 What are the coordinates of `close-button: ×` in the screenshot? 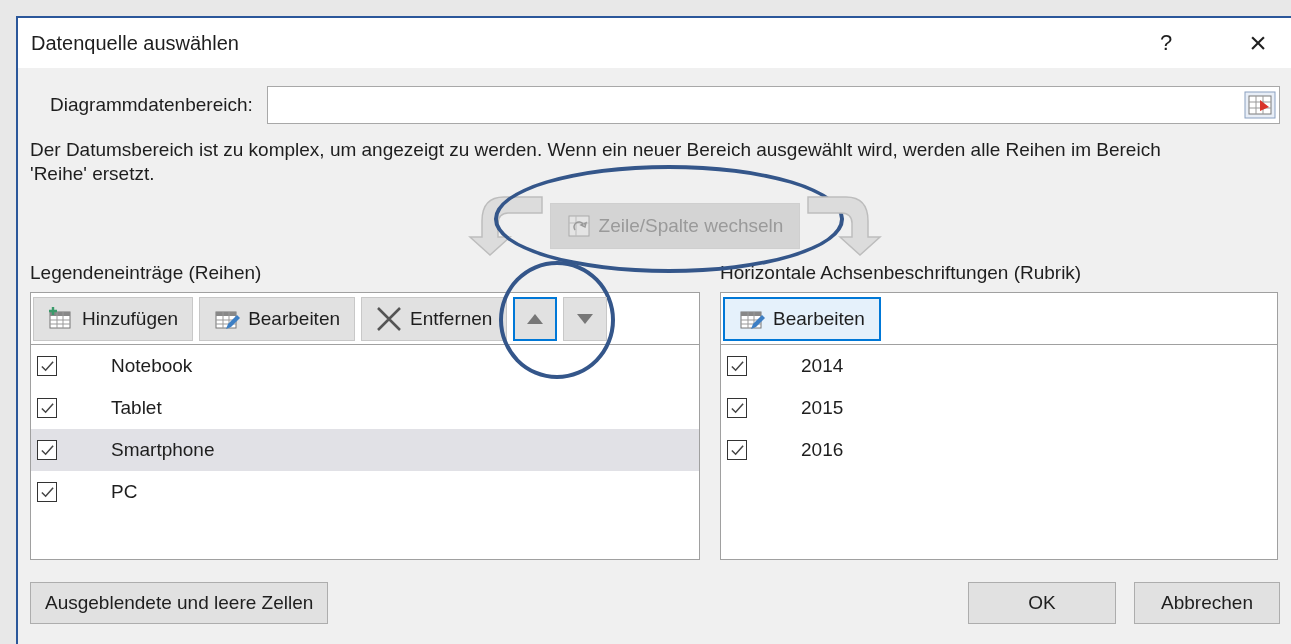 It's located at (1258, 43).